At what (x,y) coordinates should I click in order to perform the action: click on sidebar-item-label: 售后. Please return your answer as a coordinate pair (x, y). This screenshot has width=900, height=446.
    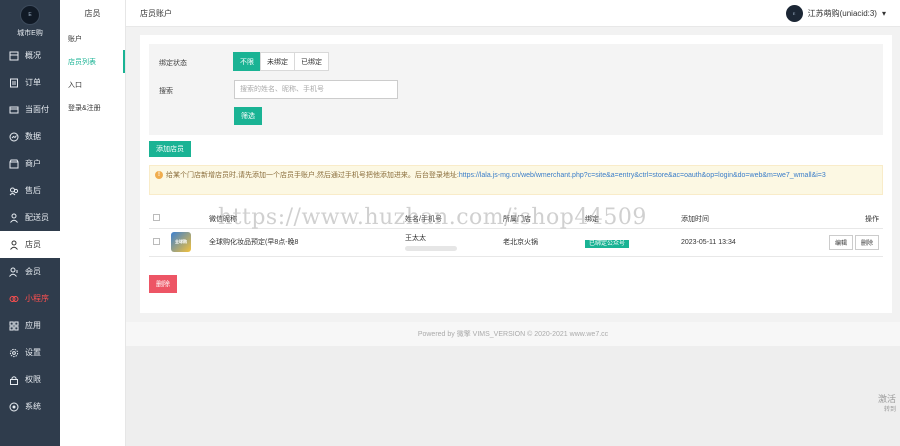
    Looking at the image, I should click on (33, 190).